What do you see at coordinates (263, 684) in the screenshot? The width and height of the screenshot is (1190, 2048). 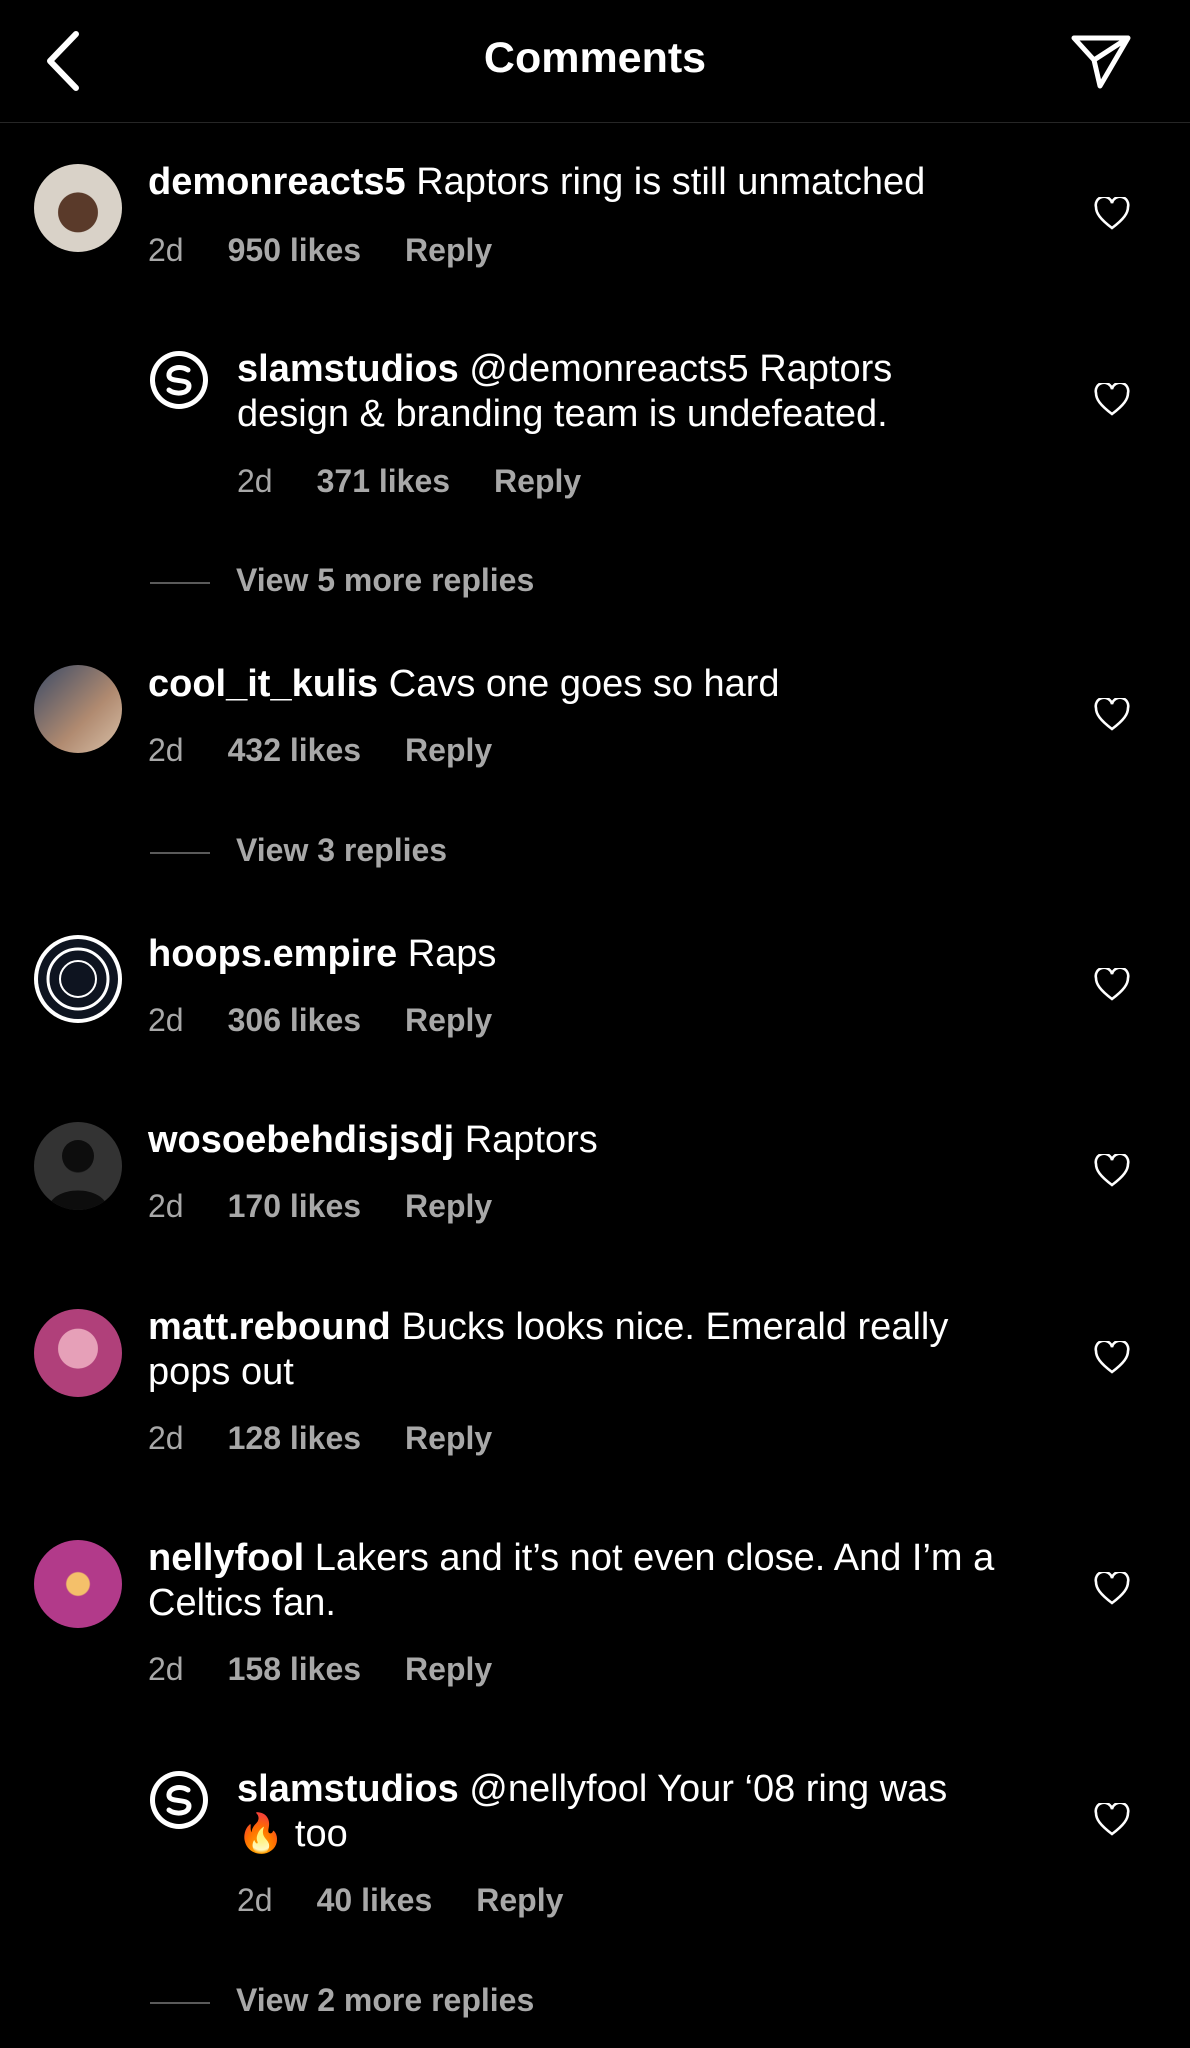 I see `comment-username: cool_it_kulis` at bounding box center [263, 684].